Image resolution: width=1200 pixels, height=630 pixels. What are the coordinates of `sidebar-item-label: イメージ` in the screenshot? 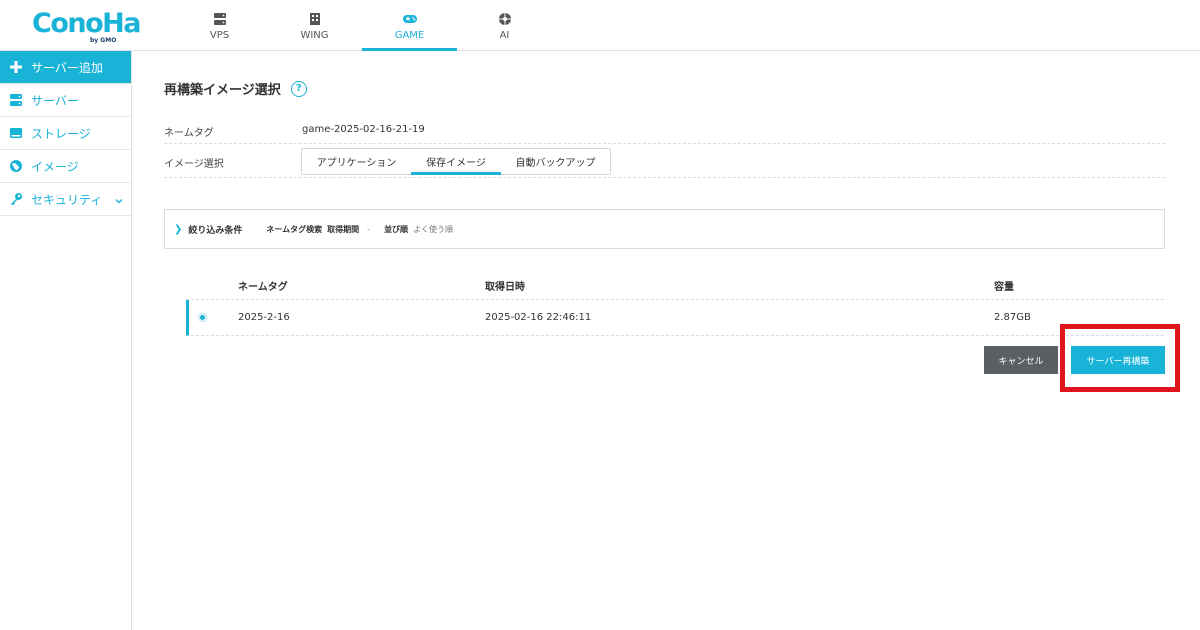 It's located at (55, 166).